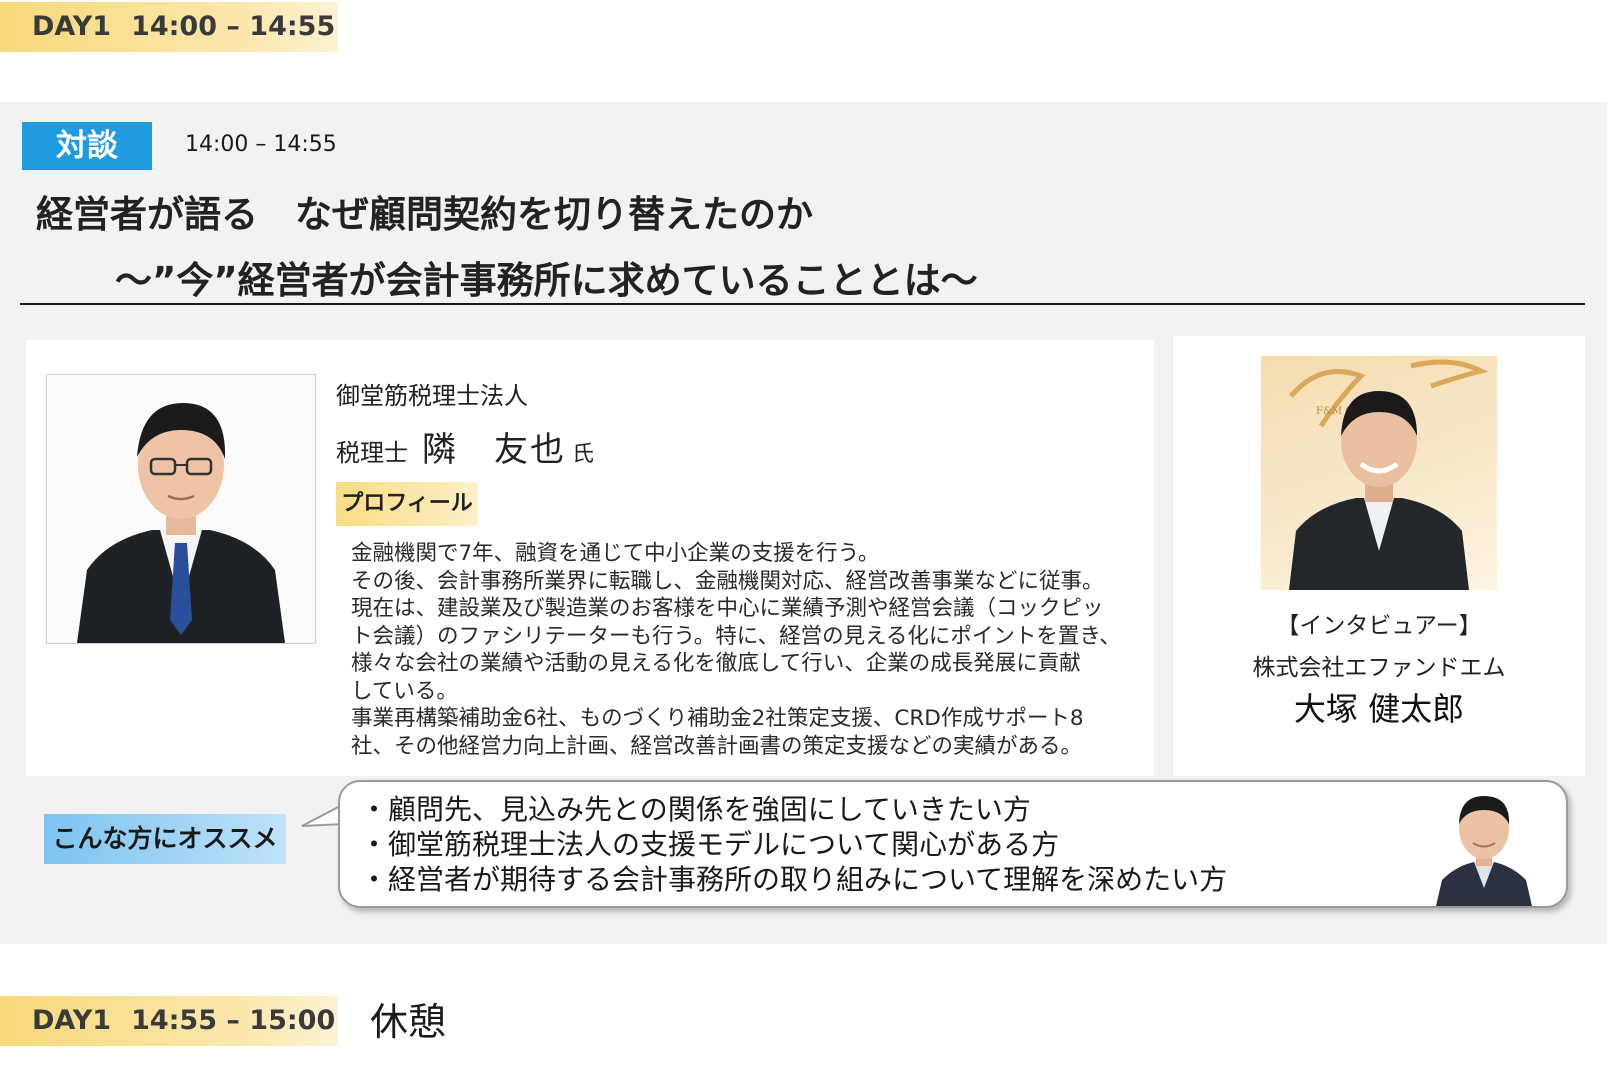 The width and height of the screenshot is (1607, 1068). What do you see at coordinates (736, 636) in the screenshot?
I see `profile-line: ト会議）のファシリテーターも行う。特に、経営の見える化にポイントを置き、` at bounding box center [736, 636].